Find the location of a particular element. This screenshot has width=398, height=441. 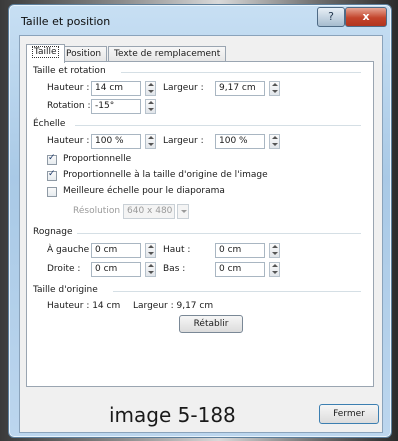

scale-height-input: 100 % is located at coordinates (116, 141).